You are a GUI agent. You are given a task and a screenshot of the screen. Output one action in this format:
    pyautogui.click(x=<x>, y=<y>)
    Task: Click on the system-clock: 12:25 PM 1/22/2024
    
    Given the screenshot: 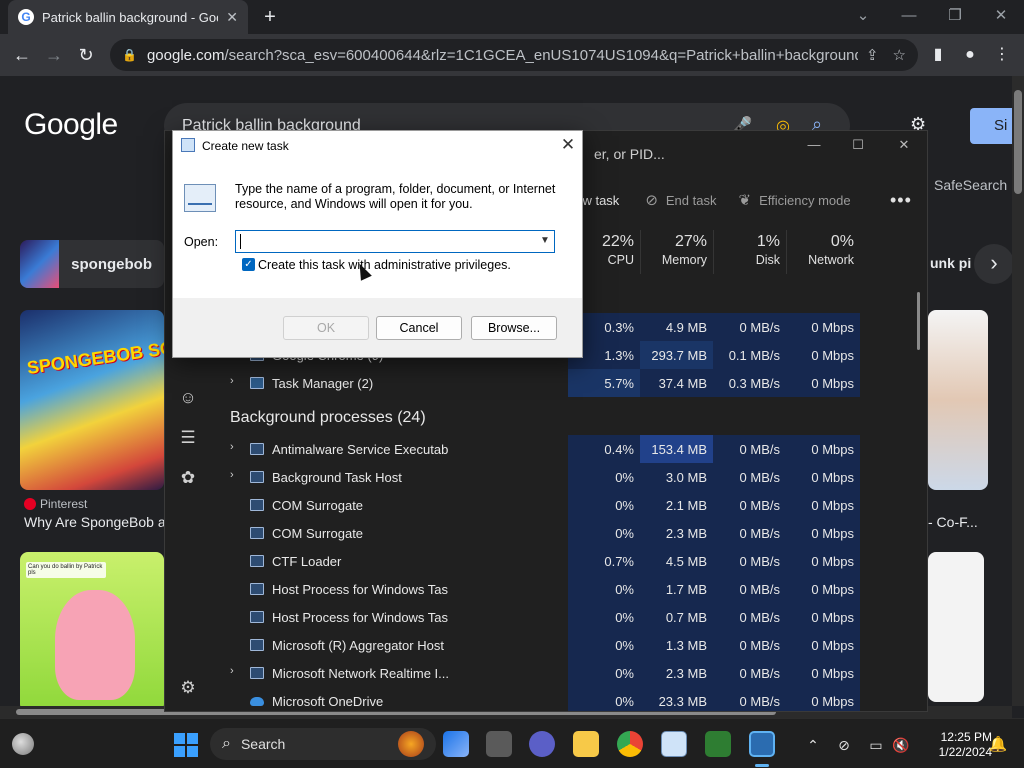 What is the action you would take?
    pyautogui.click(x=956, y=745)
    